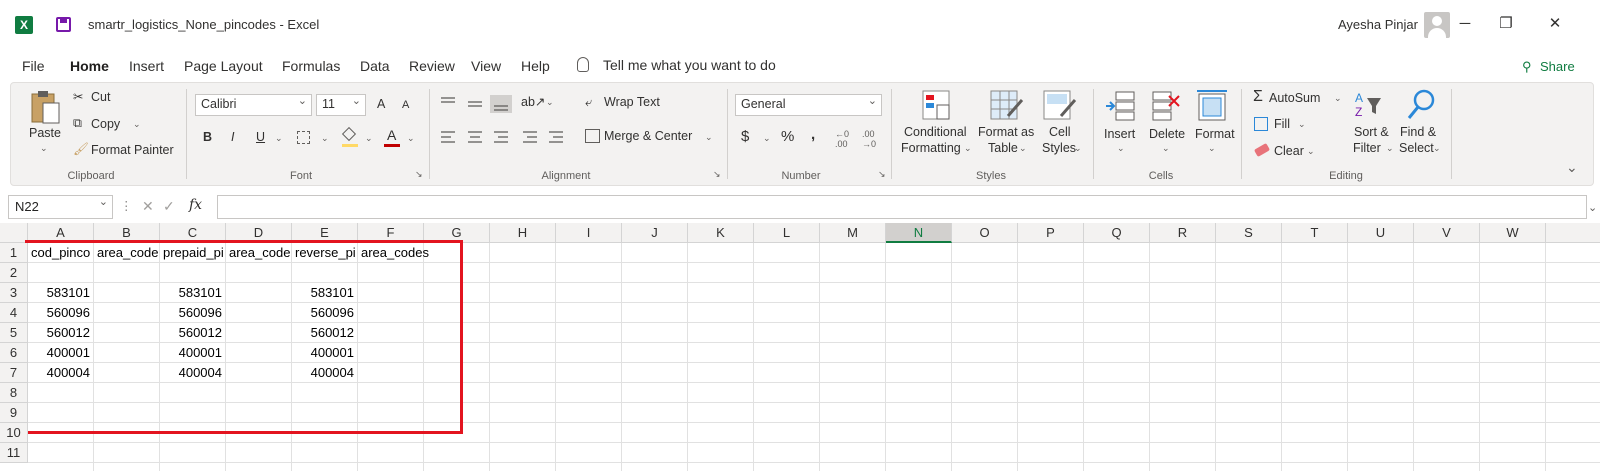 The width and height of the screenshot is (1600, 471). What do you see at coordinates (105, 124) in the screenshot?
I see `copy-button: Copy` at bounding box center [105, 124].